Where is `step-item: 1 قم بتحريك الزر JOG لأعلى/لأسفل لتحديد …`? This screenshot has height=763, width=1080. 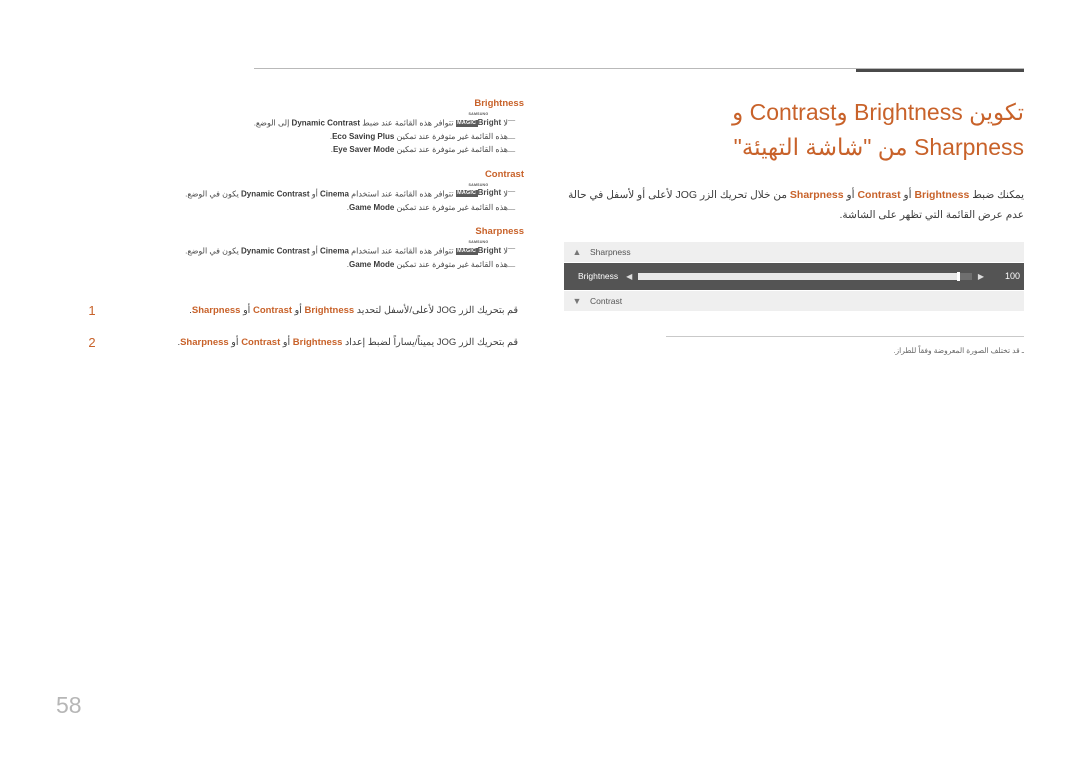 step-item: 1 قم بتحريك الزر JOG لأعلى/لأسفل لتحديد … is located at coordinates (304, 311).